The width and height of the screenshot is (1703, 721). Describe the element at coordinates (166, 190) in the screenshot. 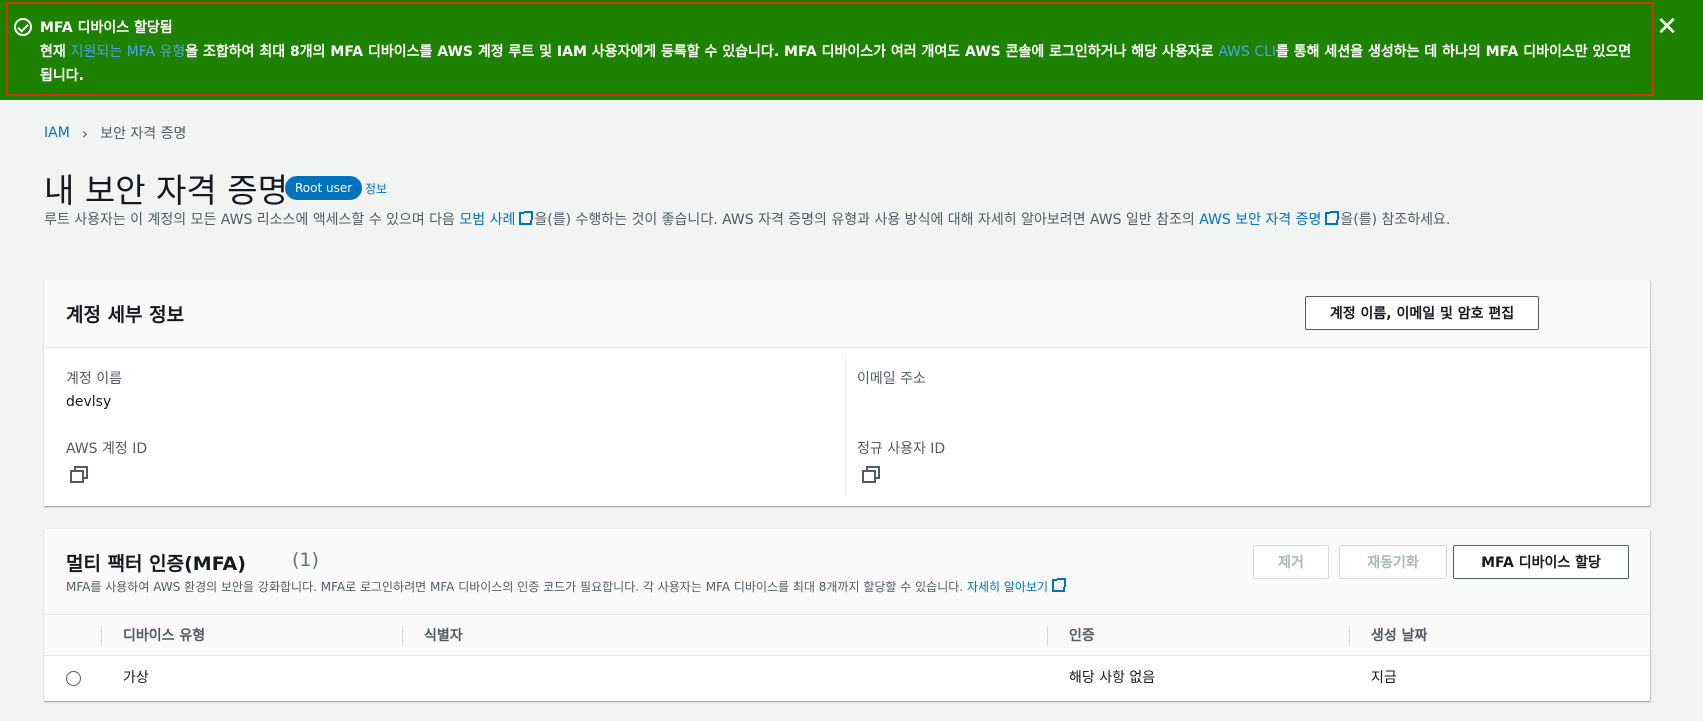

I see `page-title: 내 보안 자격 증명` at that location.